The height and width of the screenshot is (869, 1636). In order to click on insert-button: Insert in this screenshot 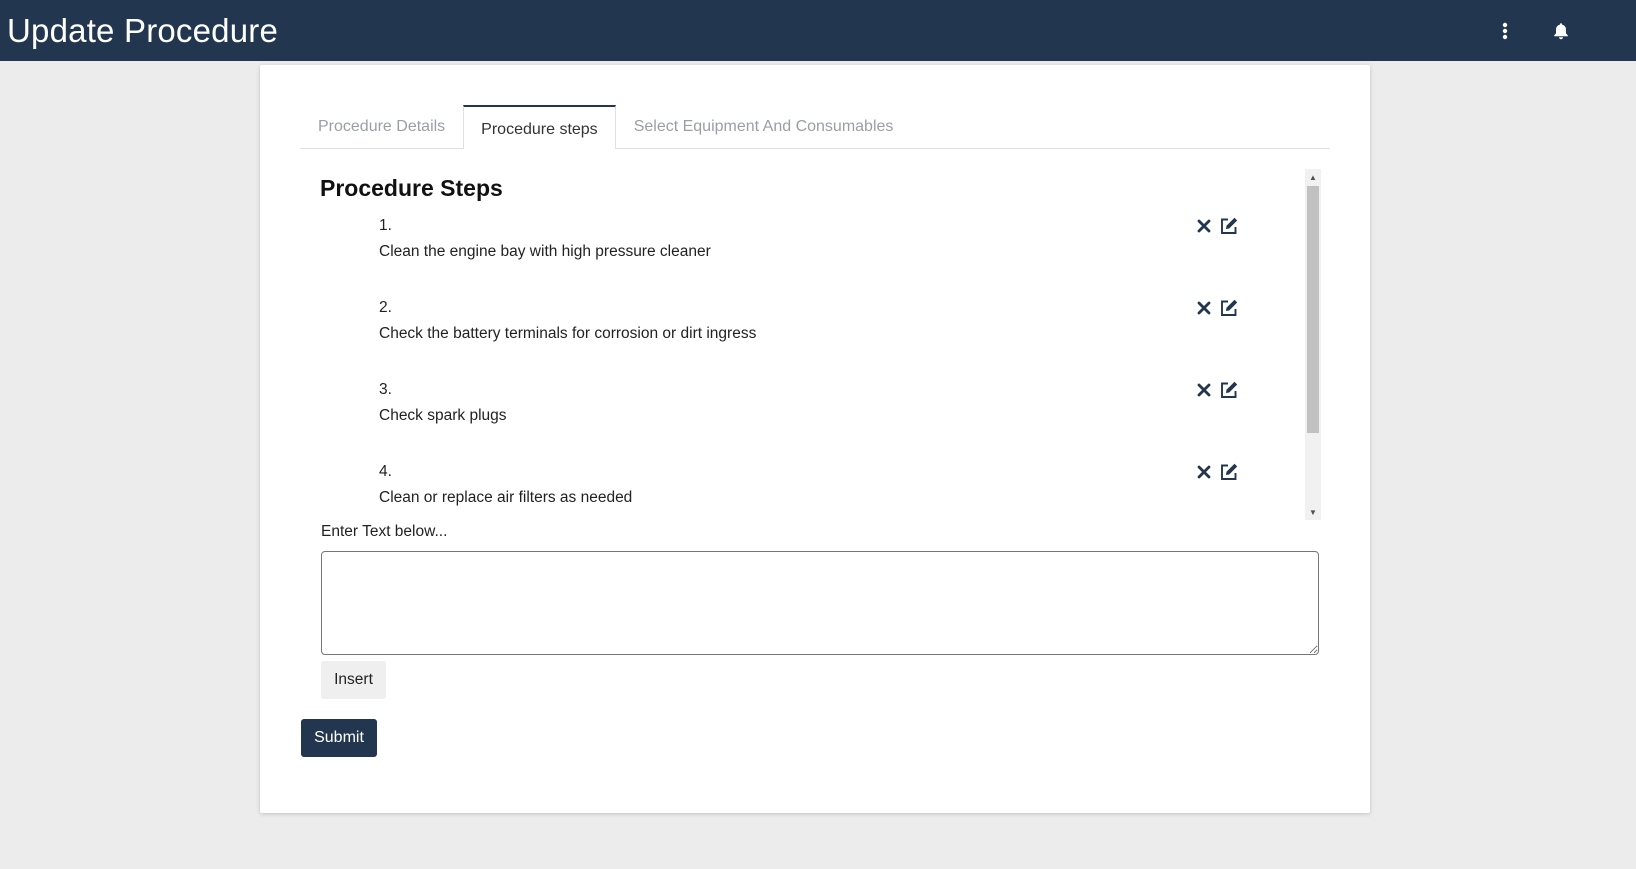, I will do `click(353, 680)`.